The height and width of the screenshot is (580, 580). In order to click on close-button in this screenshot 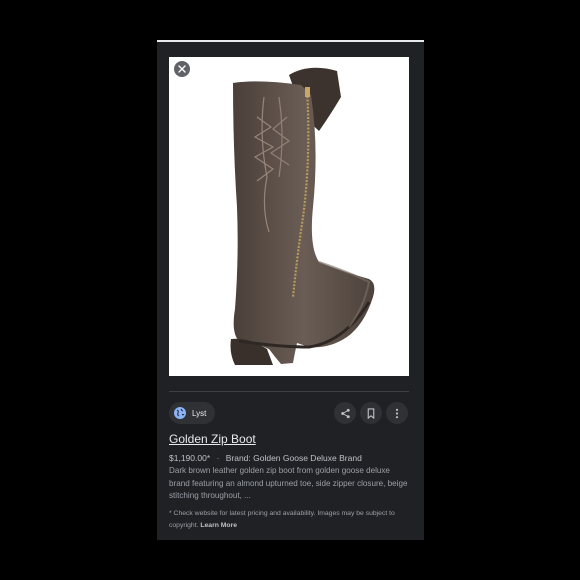, I will do `click(182, 69)`.